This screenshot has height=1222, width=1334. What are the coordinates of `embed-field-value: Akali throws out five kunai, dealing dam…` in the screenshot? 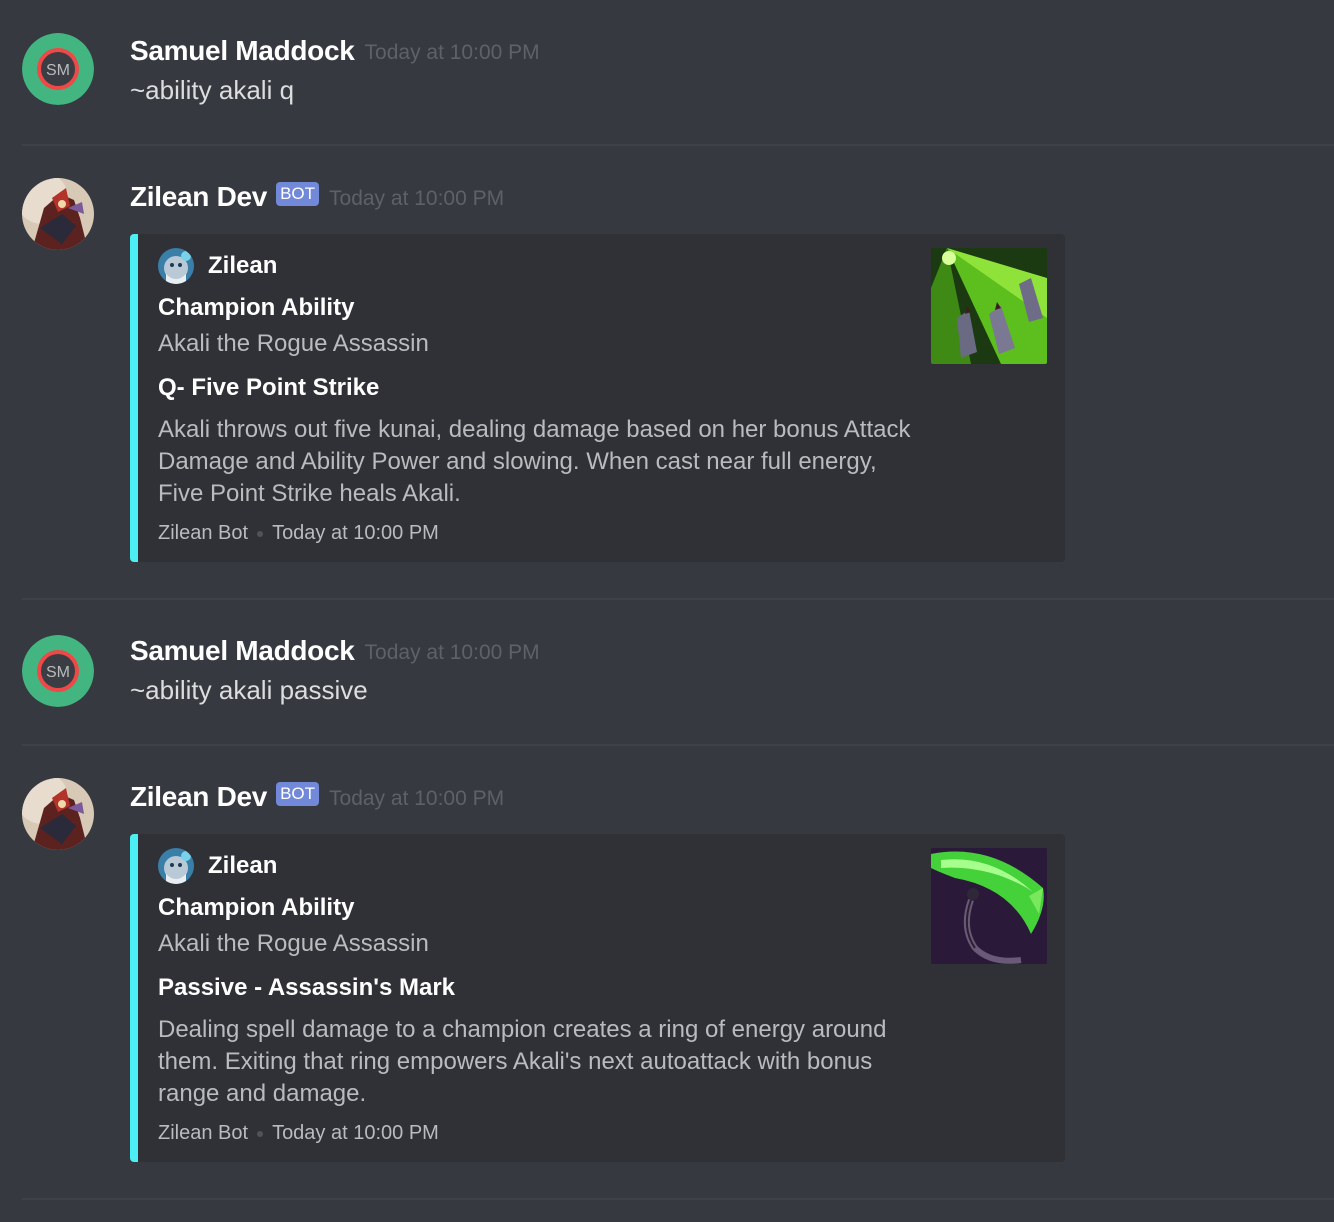 It's located at (538, 462).